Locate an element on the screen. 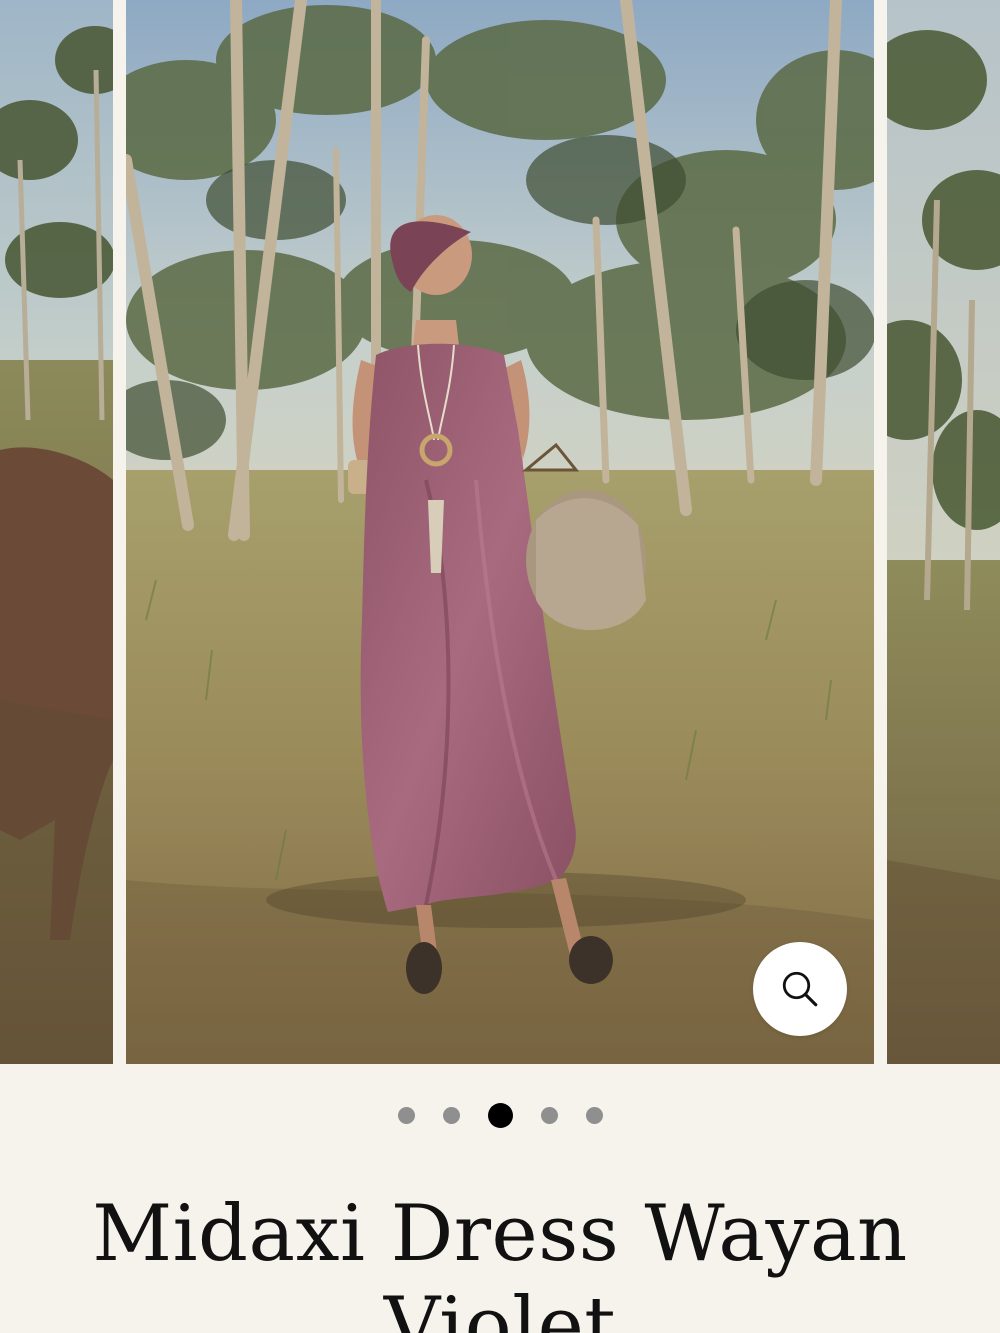 This screenshot has height=1333, width=1000. carousel-slide-previous is located at coordinates (56, 532).